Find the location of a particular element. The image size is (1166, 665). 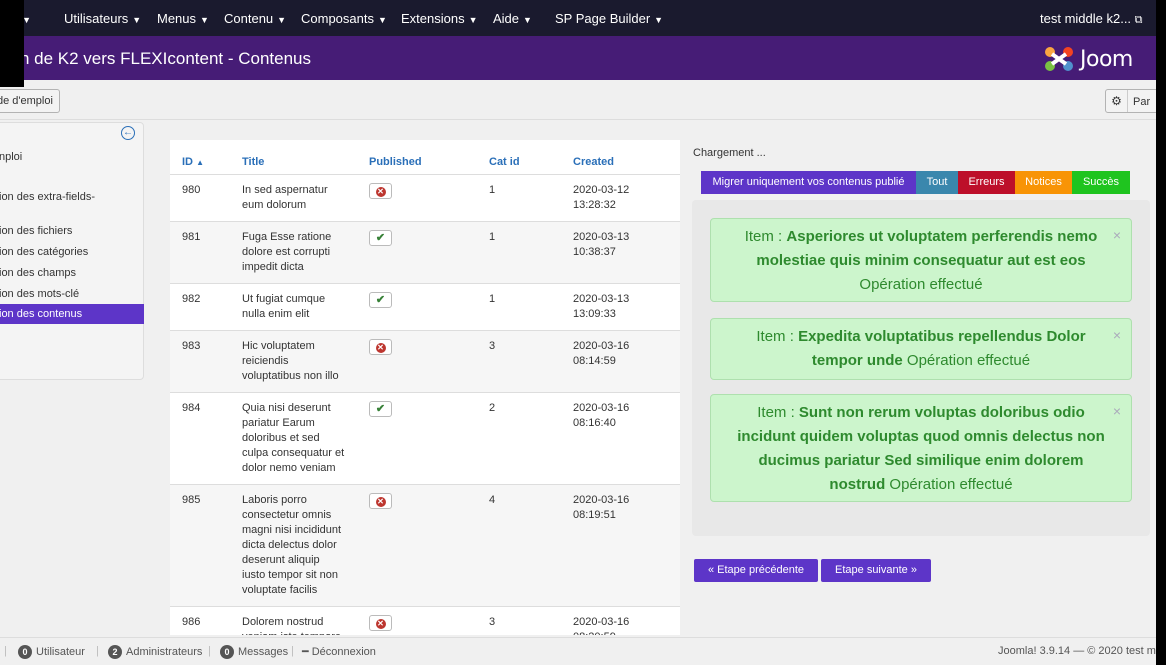

unpublished-icon: ✕ is located at coordinates (380, 191).